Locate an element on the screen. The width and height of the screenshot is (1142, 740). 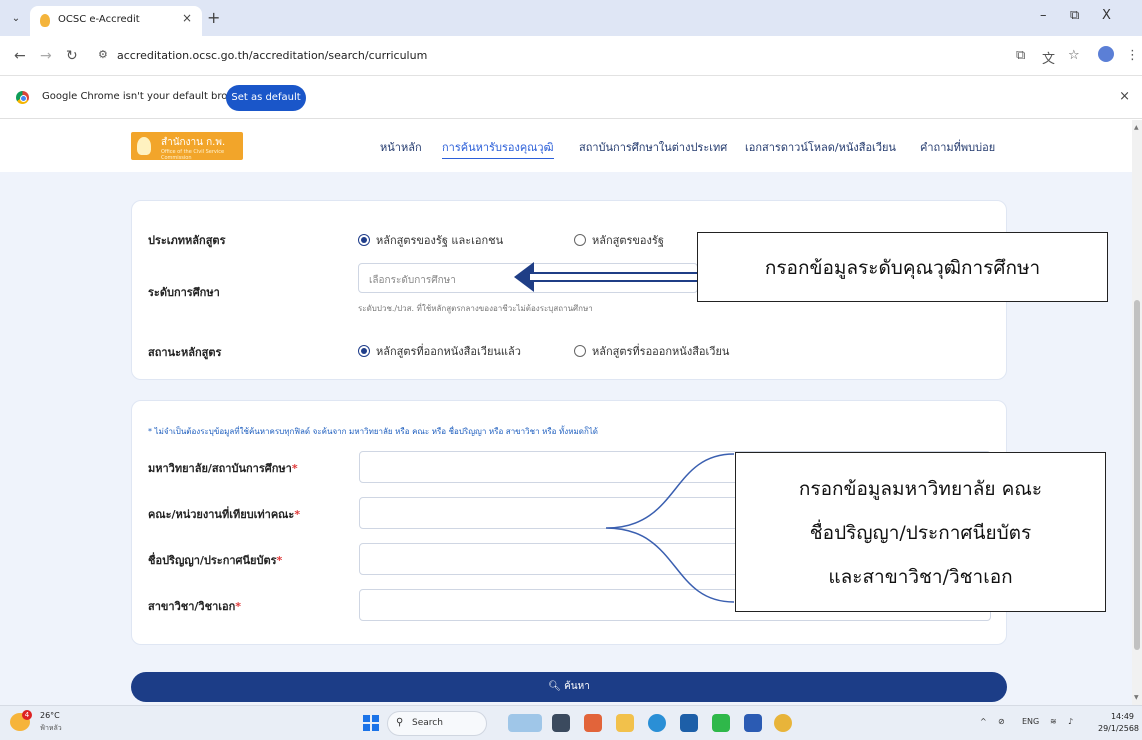
annotation-arrow-body is located at coordinates (619, 277).